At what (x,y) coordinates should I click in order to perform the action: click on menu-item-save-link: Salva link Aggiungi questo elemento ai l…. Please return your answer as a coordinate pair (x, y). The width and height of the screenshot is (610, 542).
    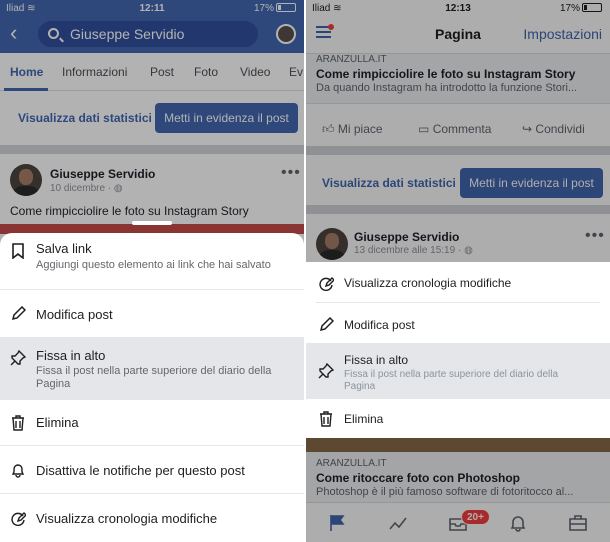
    Looking at the image, I should click on (152, 261).